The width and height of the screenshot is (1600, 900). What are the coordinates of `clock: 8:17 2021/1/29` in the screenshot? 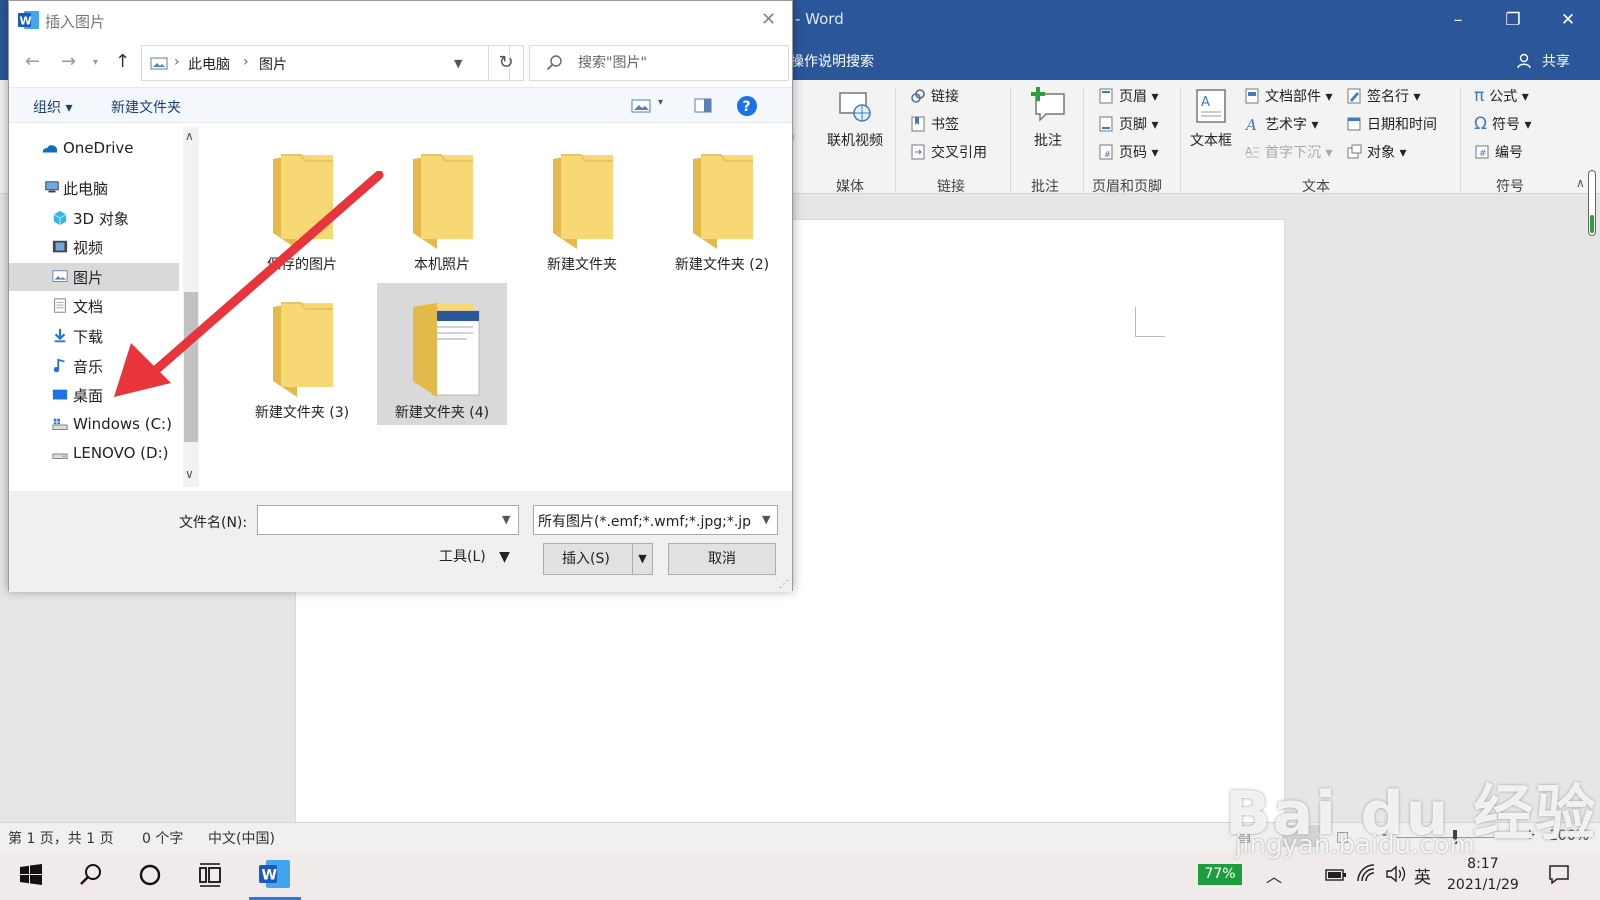 It's located at (1483, 875).